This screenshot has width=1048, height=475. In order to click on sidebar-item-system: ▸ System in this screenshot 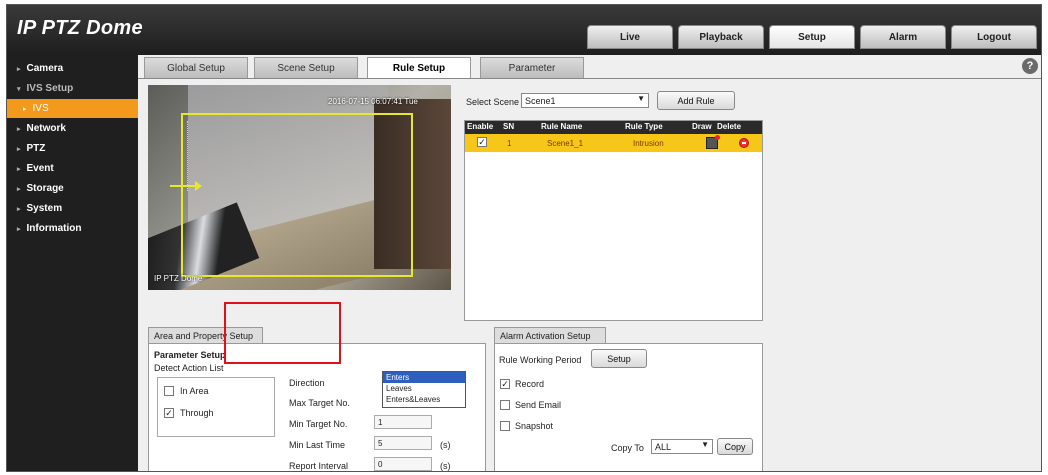, I will do `click(72, 208)`.